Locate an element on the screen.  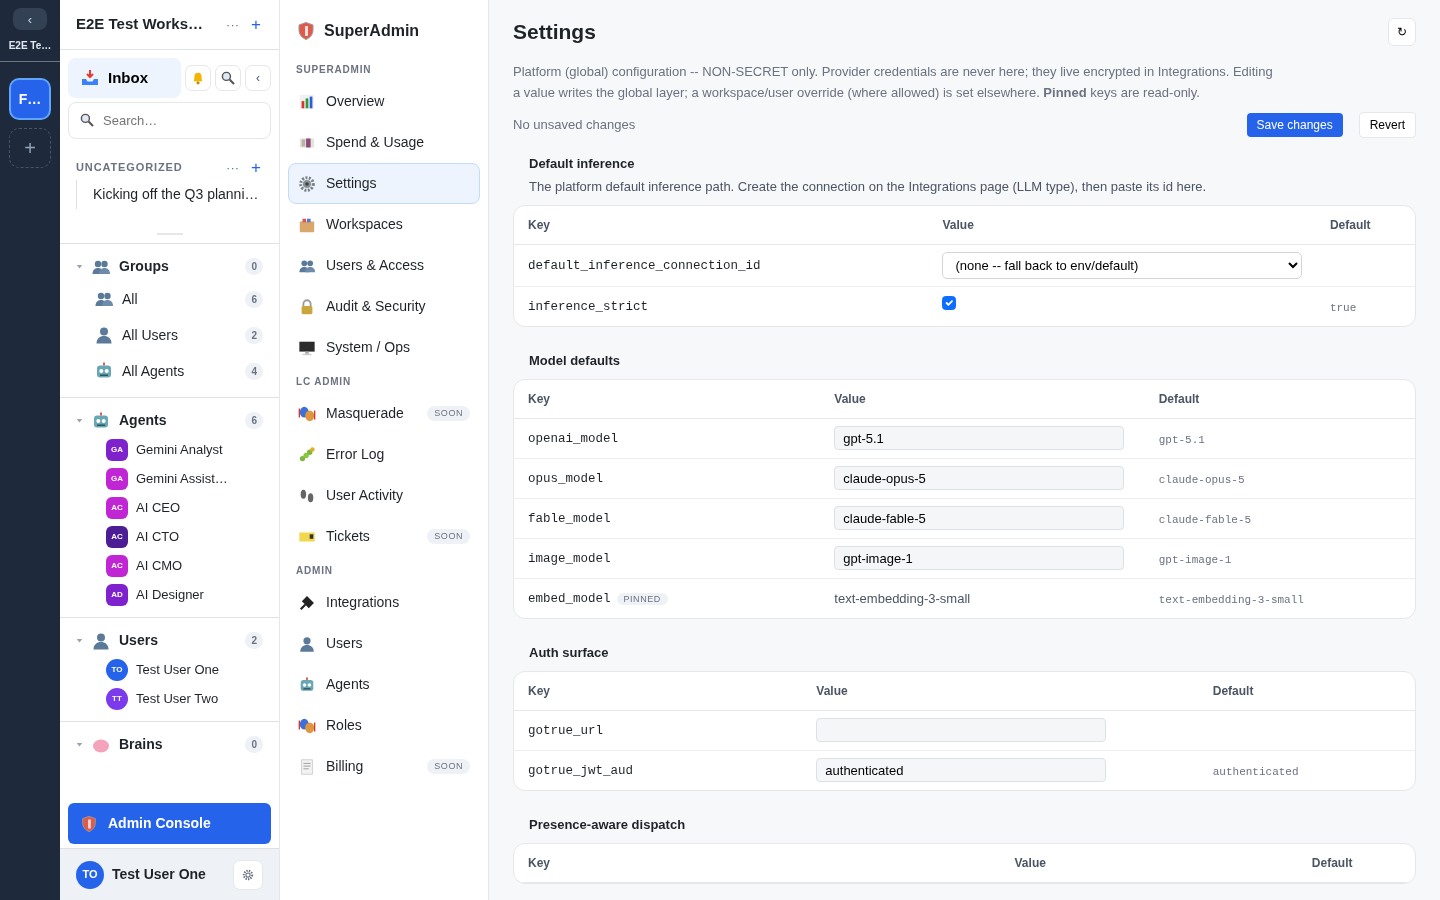
status-badge: SOON is located at coordinates (448, 536).